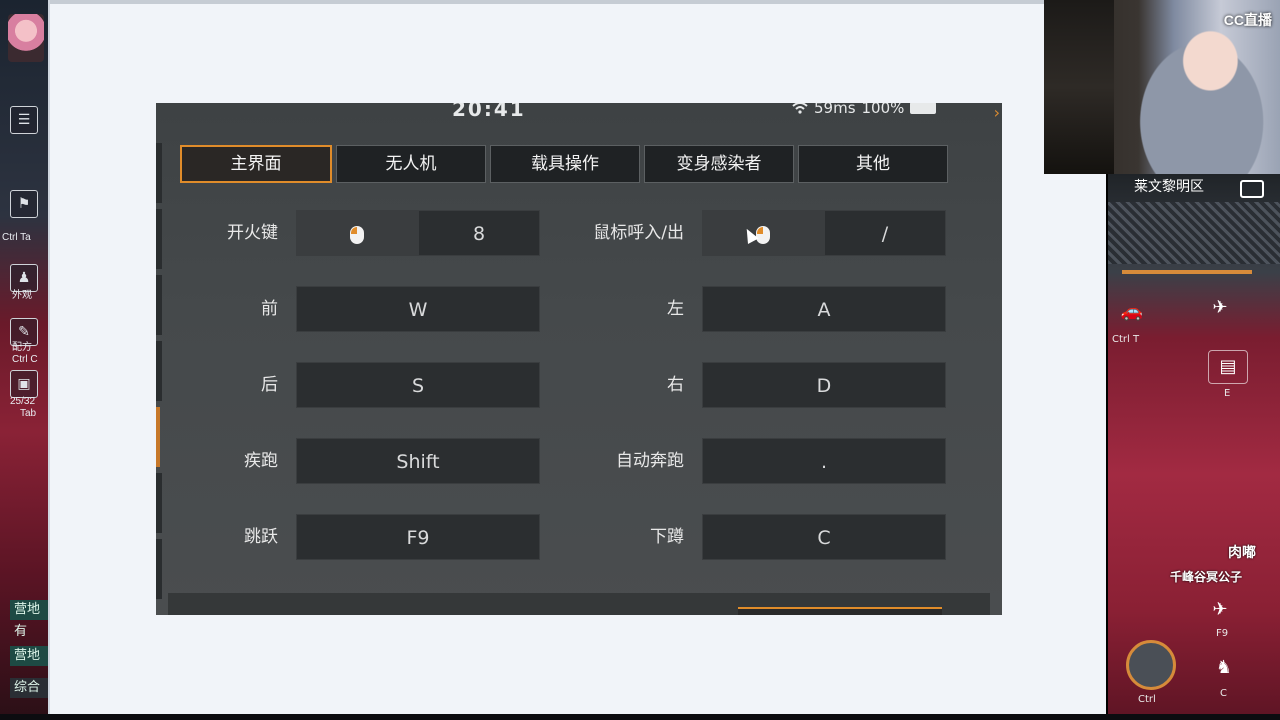 The image size is (1280, 720). I want to click on right-label: 右, so click(675, 385).